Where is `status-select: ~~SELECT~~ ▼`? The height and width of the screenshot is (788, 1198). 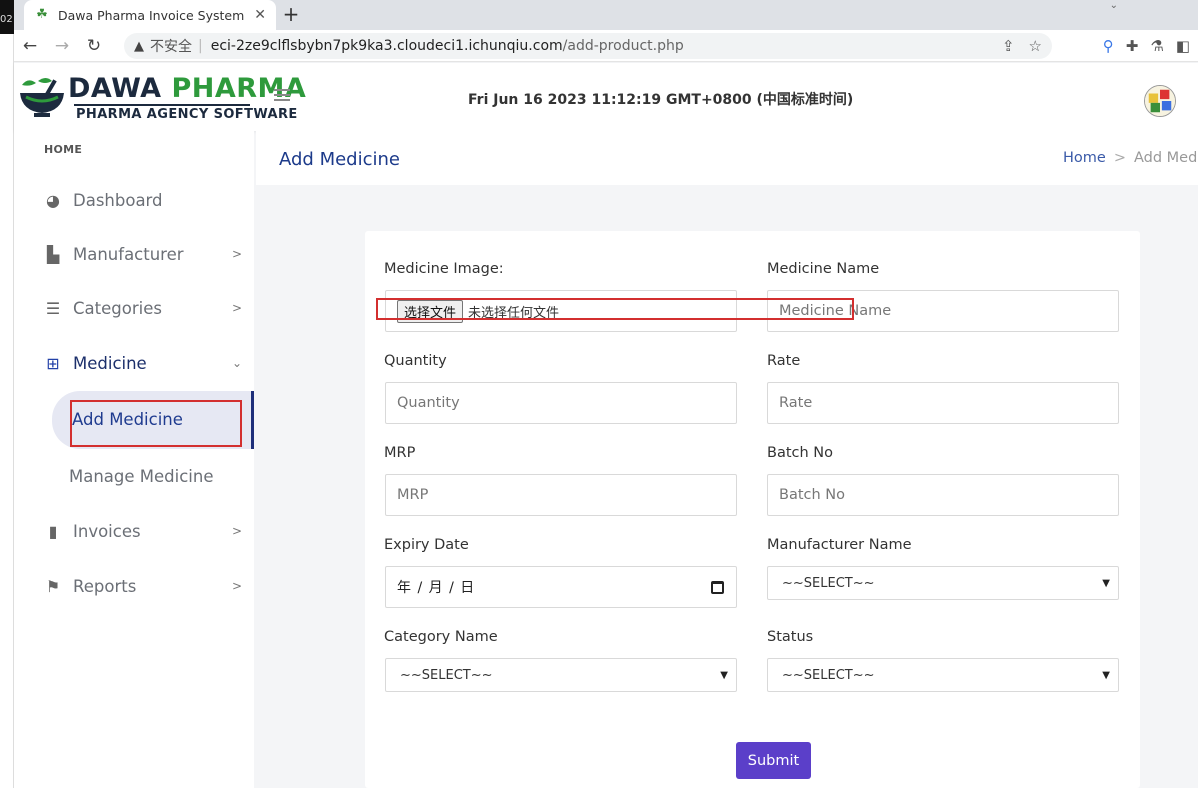
status-select: ~~SELECT~~ ▼ is located at coordinates (943, 675).